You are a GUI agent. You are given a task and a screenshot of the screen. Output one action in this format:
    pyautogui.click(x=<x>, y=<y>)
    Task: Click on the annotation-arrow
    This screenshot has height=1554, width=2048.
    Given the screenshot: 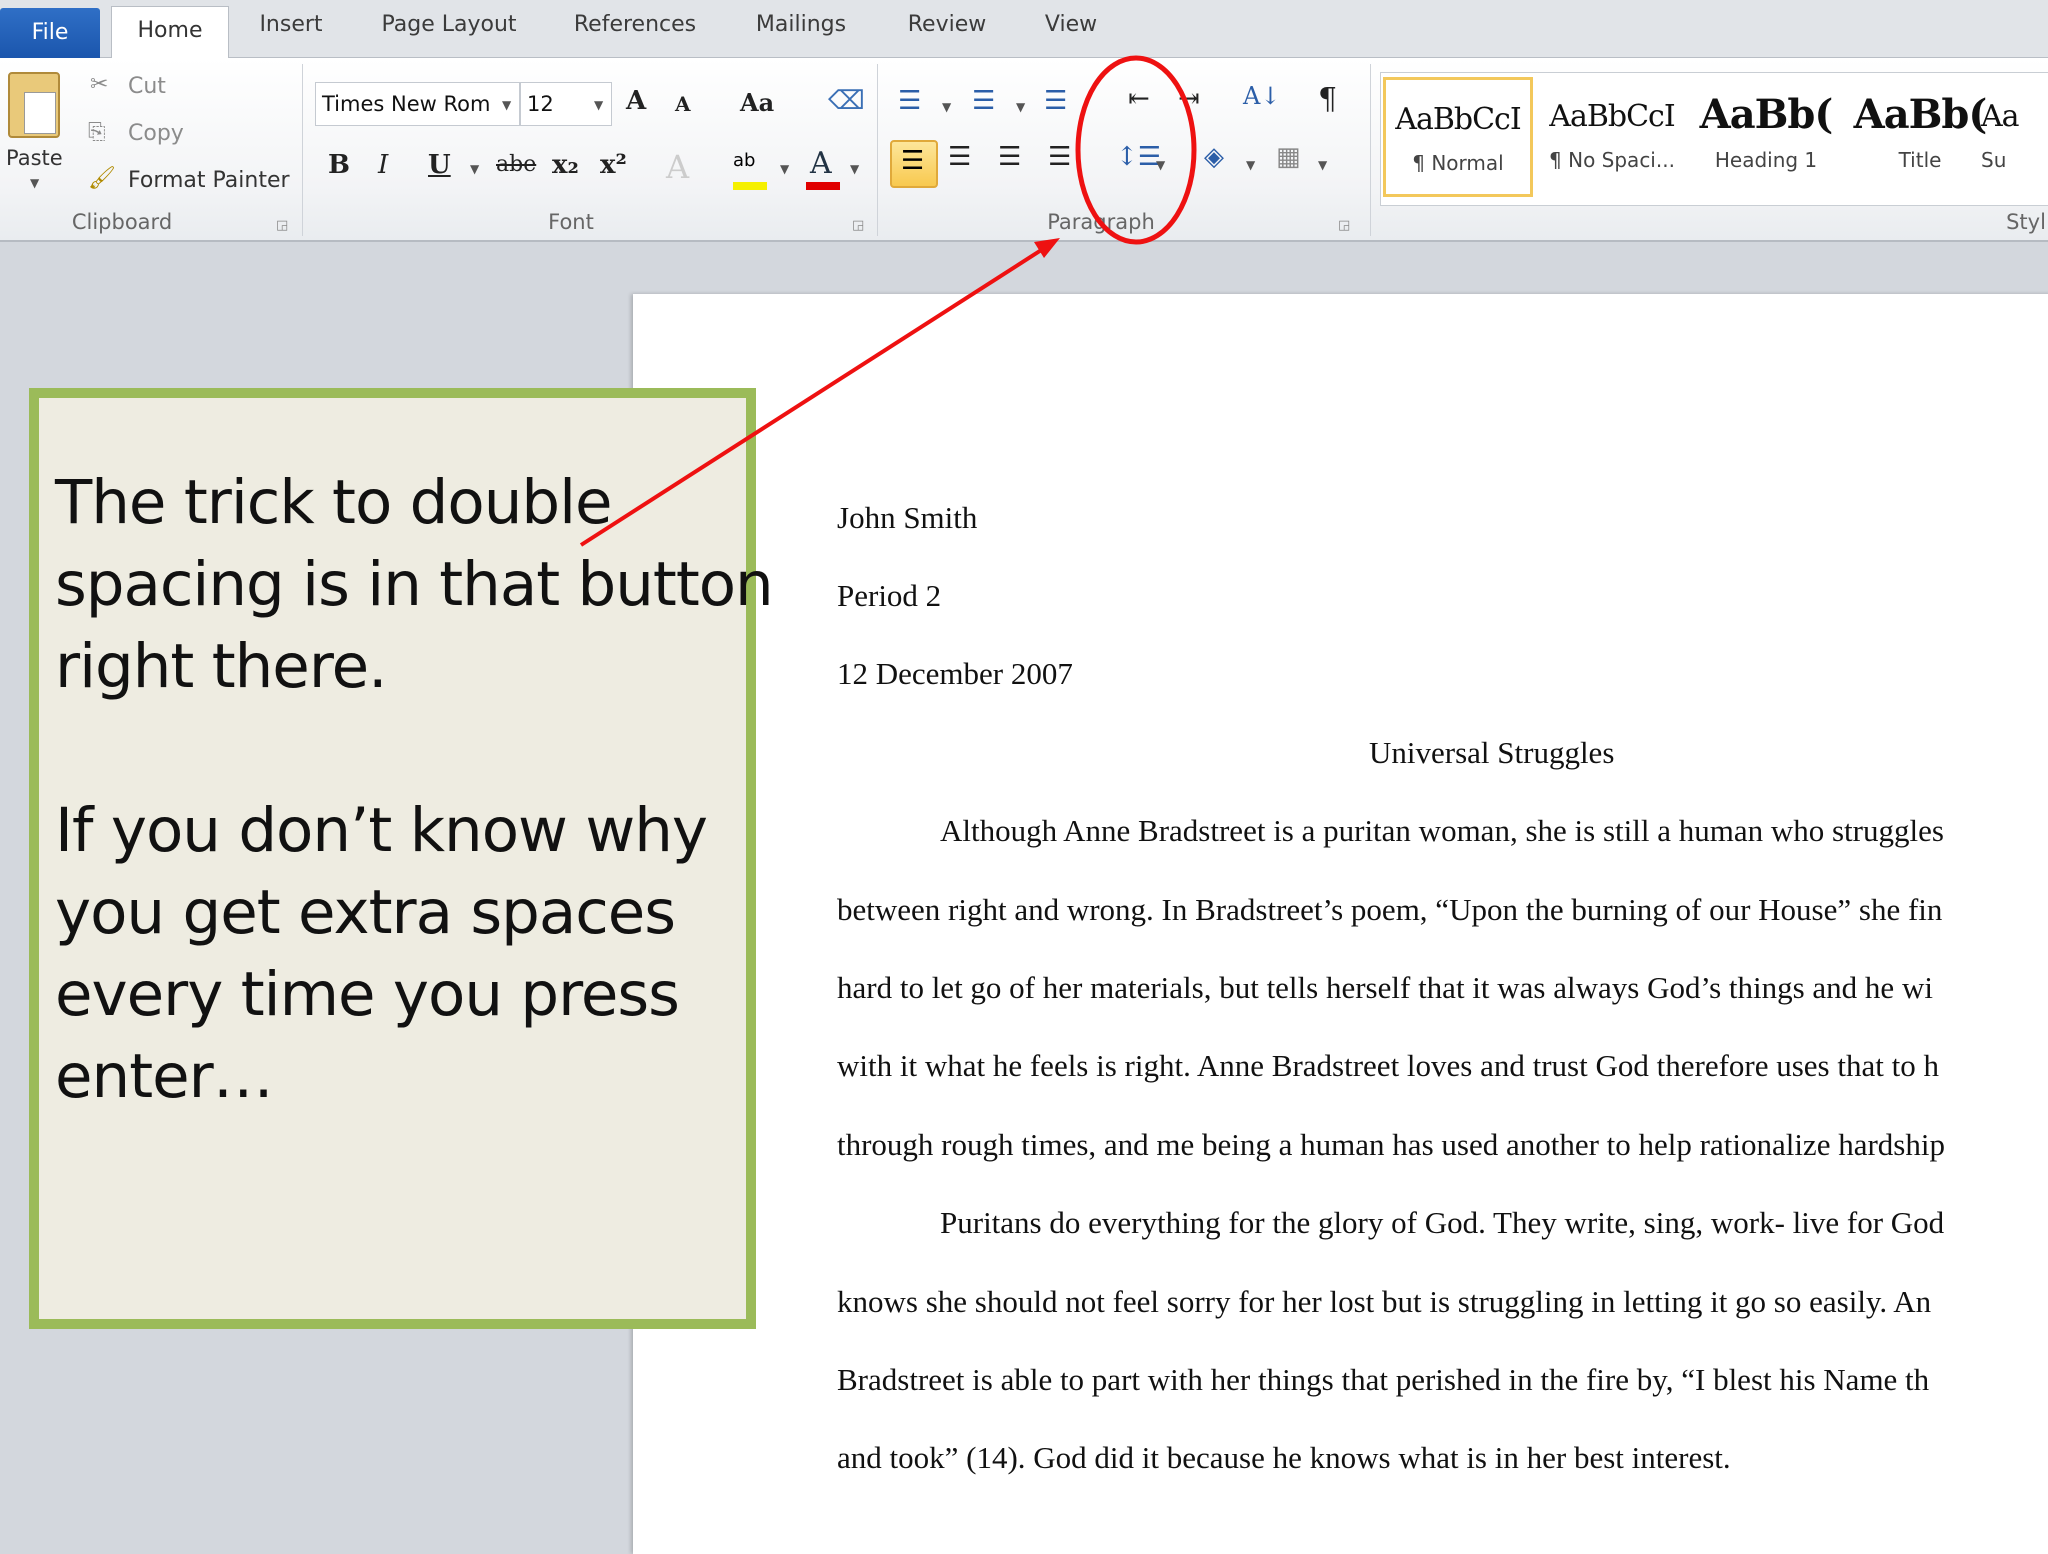 What is the action you would take?
    pyautogui.click(x=813, y=396)
    